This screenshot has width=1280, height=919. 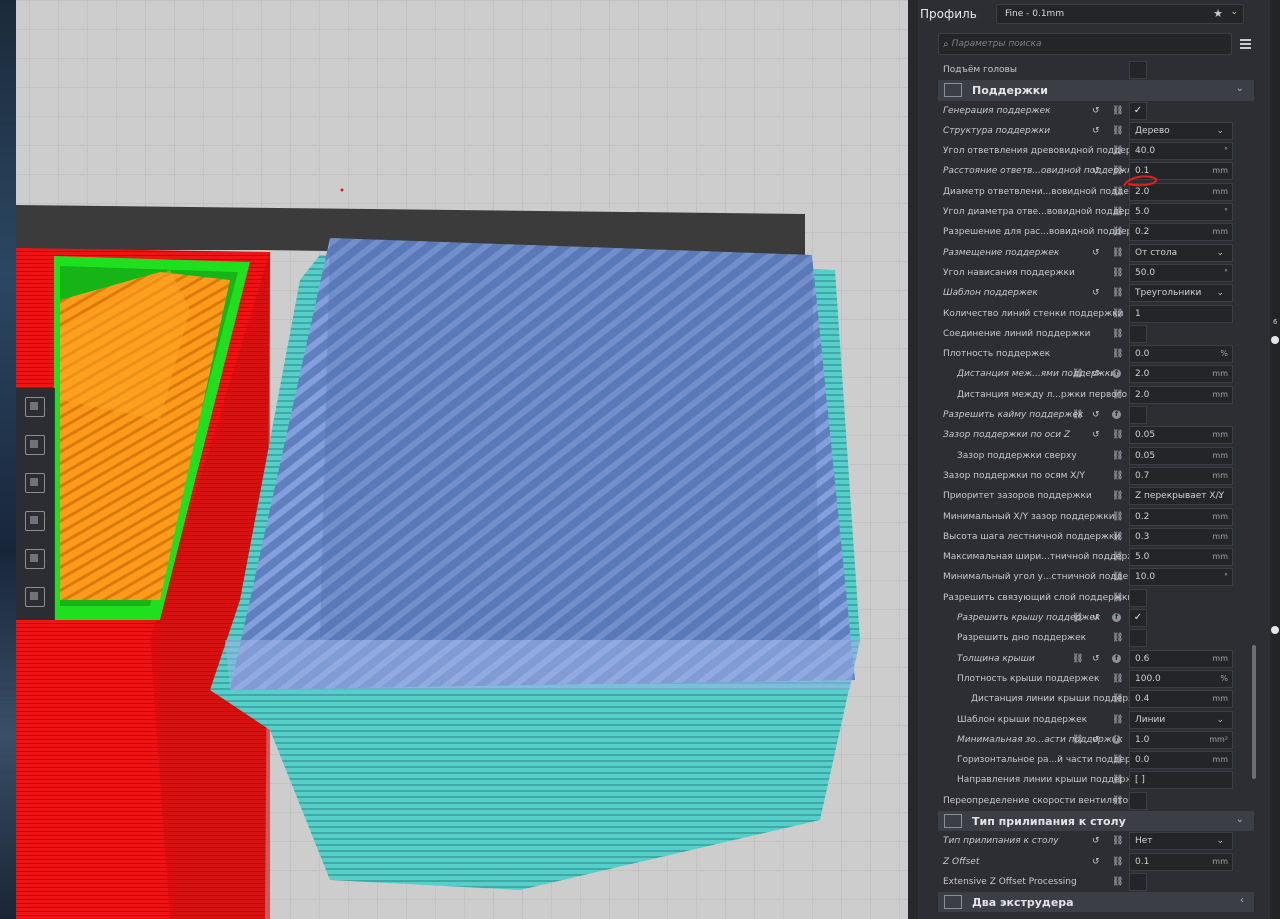 I want to click on menu-icon, so click(x=1249, y=44).